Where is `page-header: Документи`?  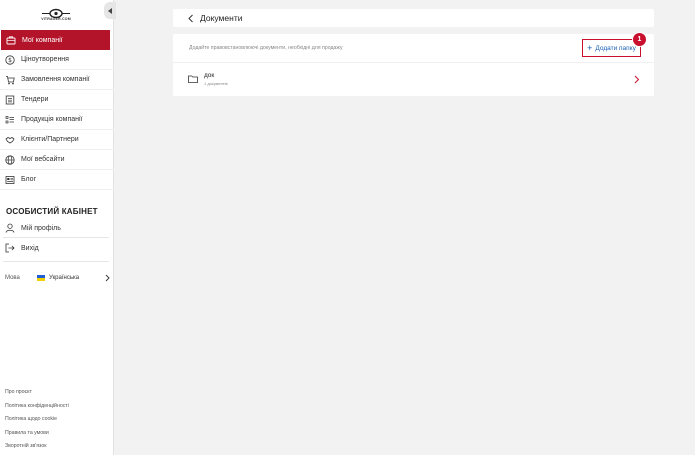
page-header: Документи is located at coordinates (413, 18).